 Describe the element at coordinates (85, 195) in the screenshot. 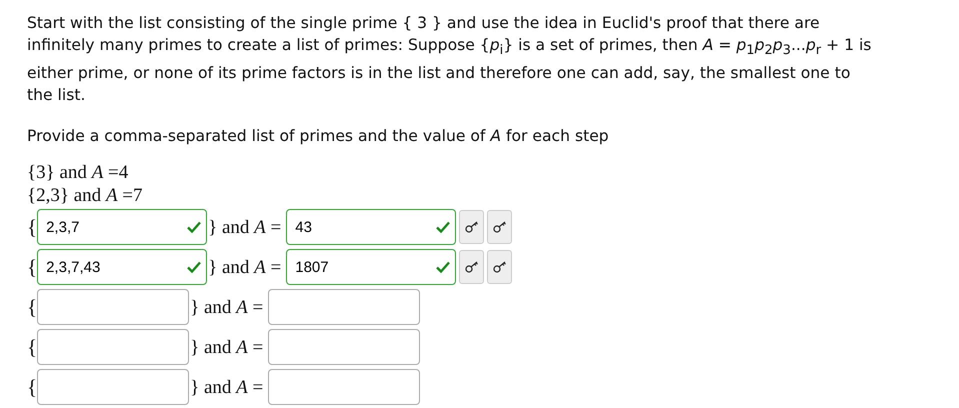

I see `given-step: {2,3} and A =7` at that location.